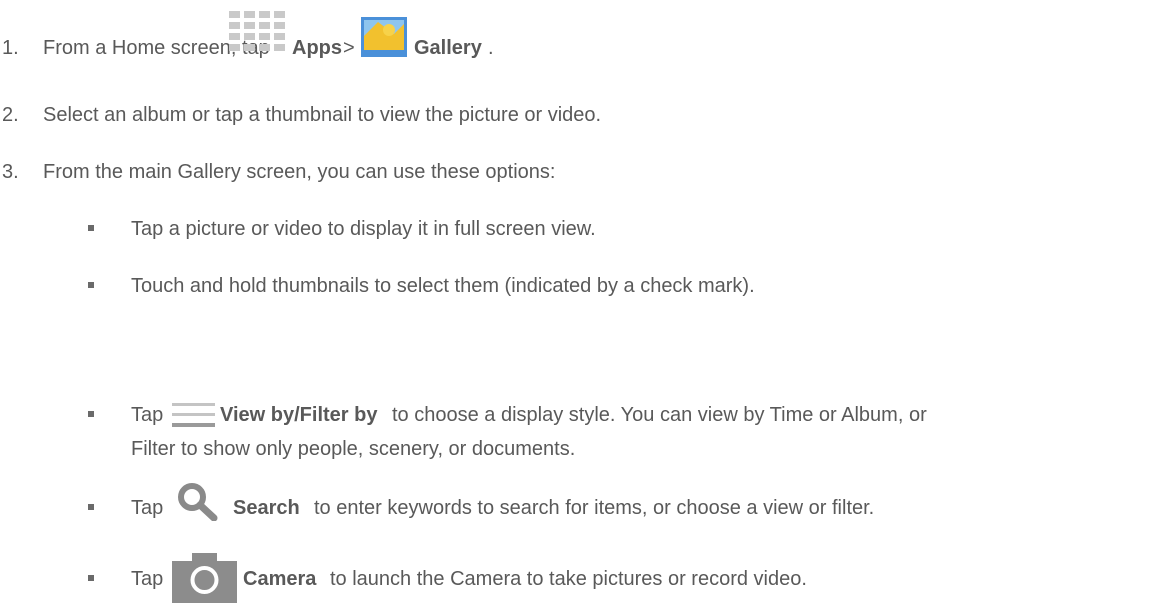 The image size is (1153, 611). Describe the element at coordinates (280, 579) in the screenshot. I see `camera-label: Camera` at that location.